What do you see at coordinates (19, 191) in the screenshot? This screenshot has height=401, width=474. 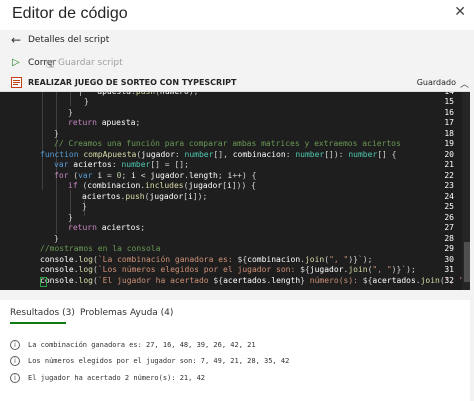 I see `line-number-gutter` at bounding box center [19, 191].